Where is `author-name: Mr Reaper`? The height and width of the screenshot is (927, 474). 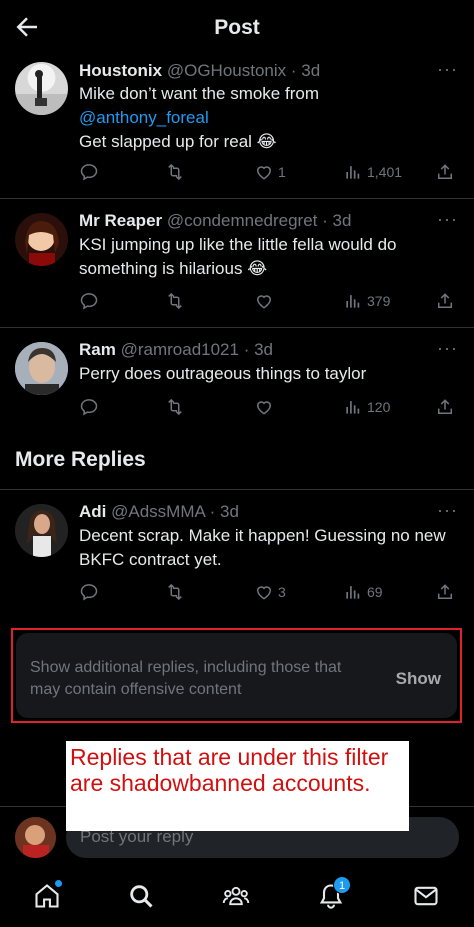 author-name: Mr Reaper is located at coordinates (120, 220).